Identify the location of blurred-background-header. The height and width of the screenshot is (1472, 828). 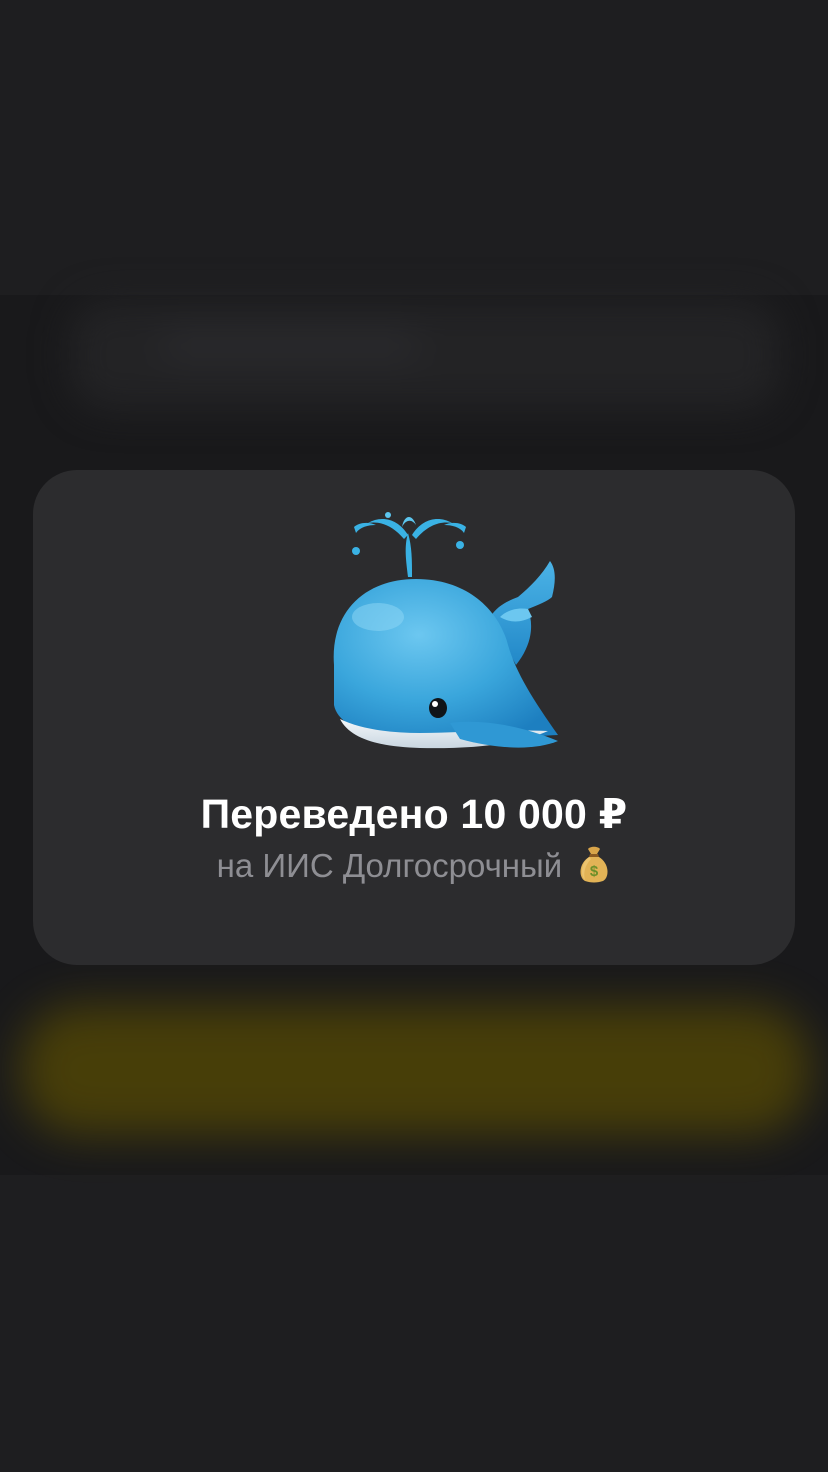
(425, 355).